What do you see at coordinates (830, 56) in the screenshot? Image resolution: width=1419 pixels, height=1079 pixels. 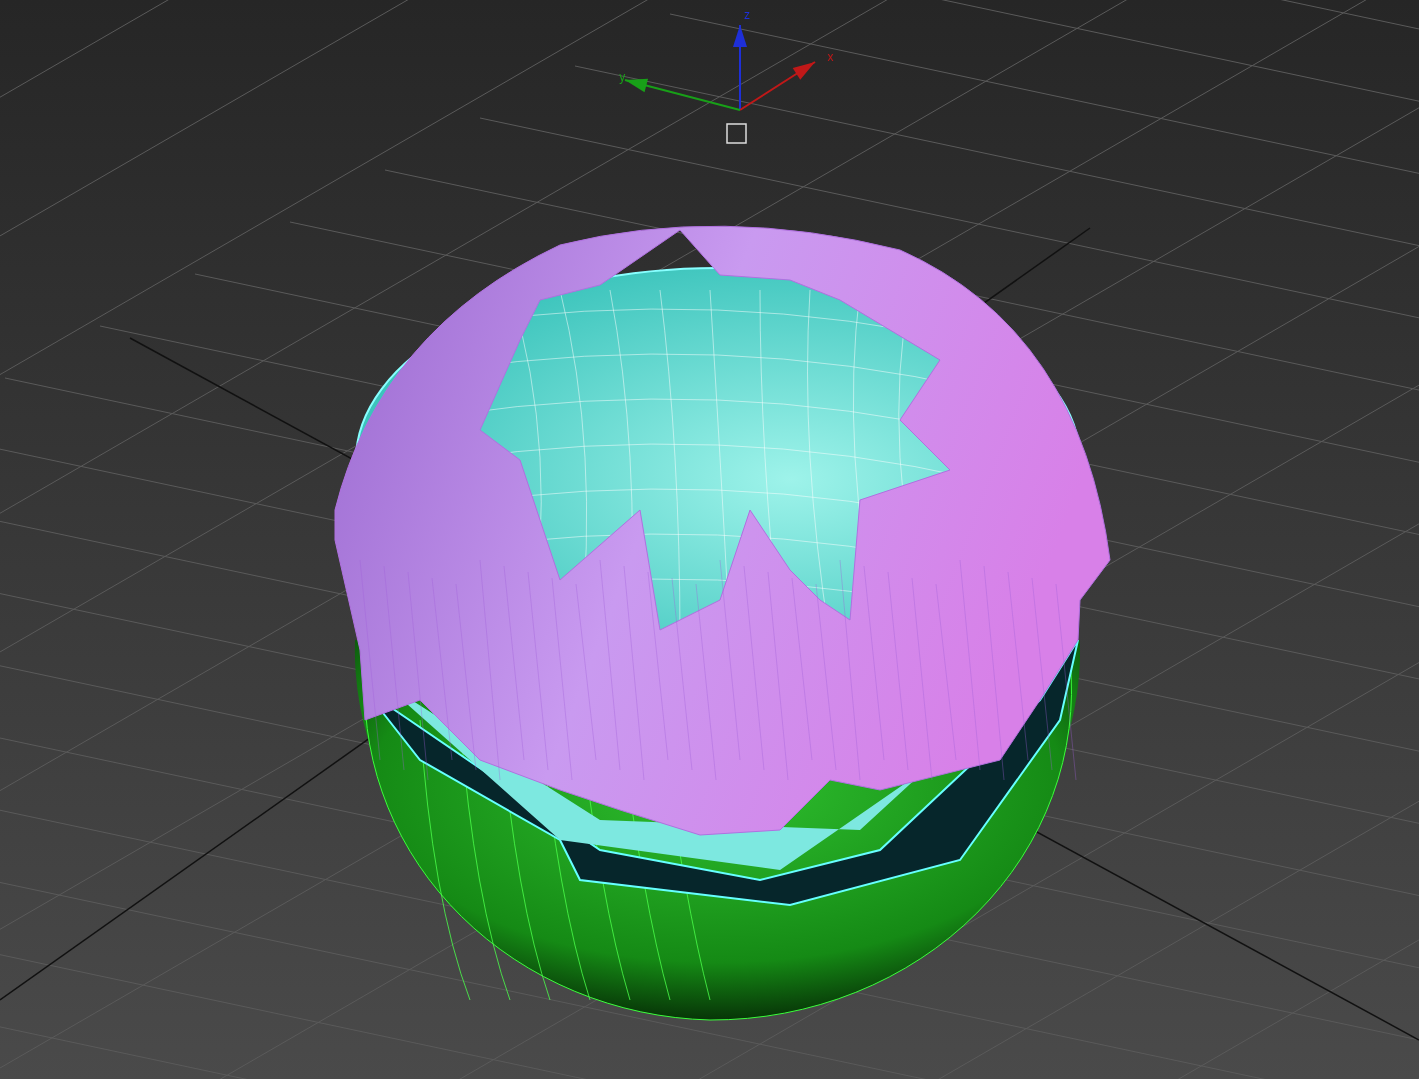 I see `axis-label: x` at bounding box center [830, 56].